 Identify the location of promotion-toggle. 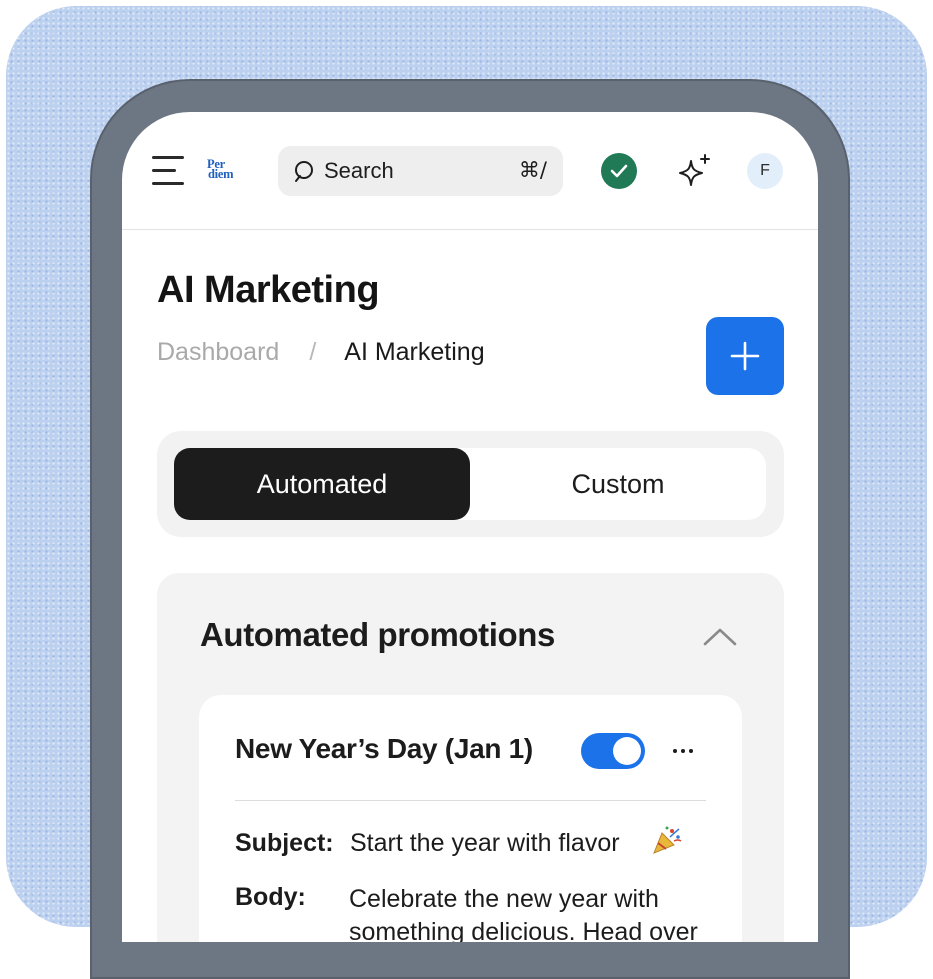
(613, 751).